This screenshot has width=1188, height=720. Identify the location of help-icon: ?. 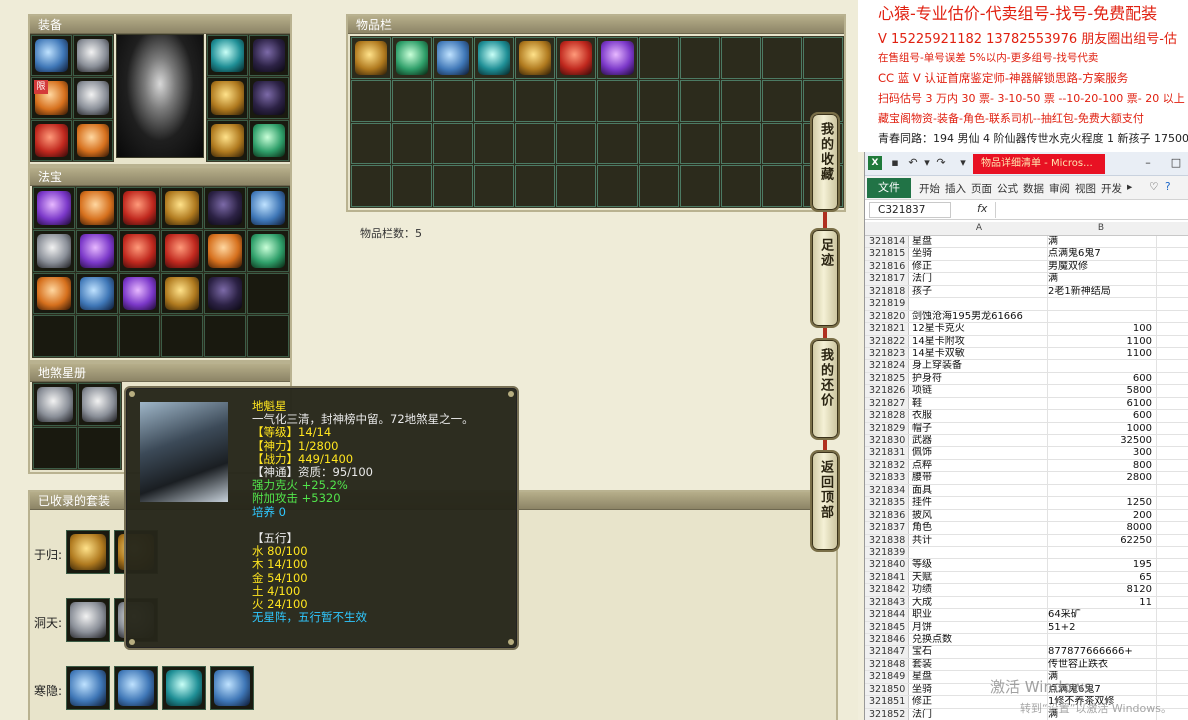
(1168, 187).